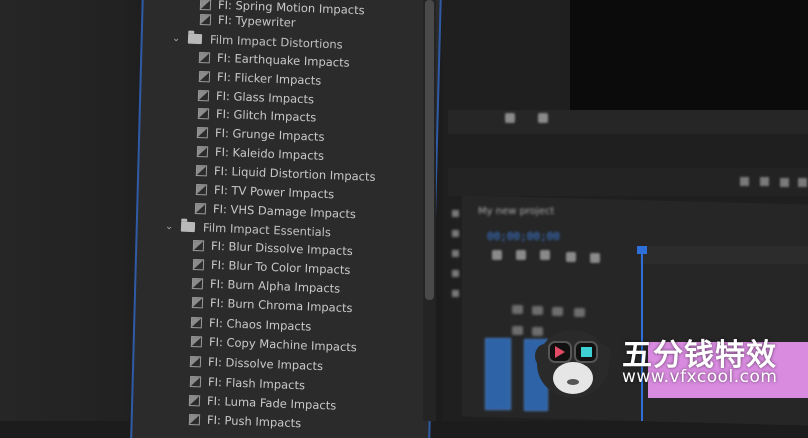 The width and height of the screenshot is (808, 438). Describe the element at coordinates (573, 364) in the screenshot. I see `monkey-logo-icon` at that location.